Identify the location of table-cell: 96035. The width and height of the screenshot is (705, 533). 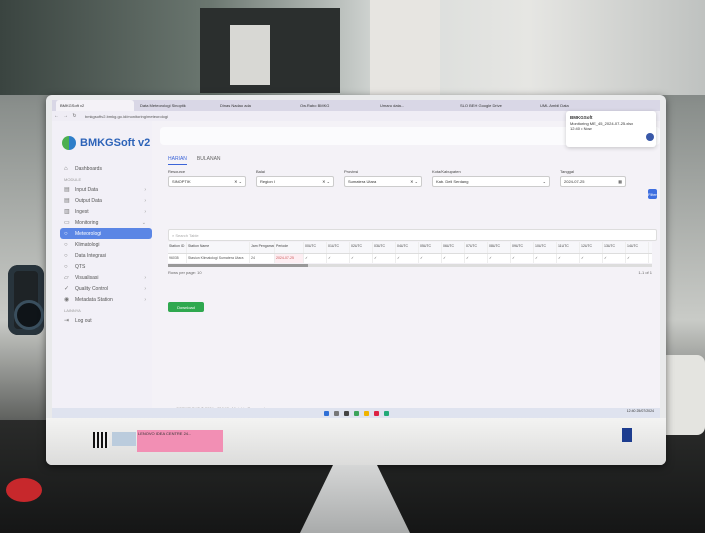
(177, 258).